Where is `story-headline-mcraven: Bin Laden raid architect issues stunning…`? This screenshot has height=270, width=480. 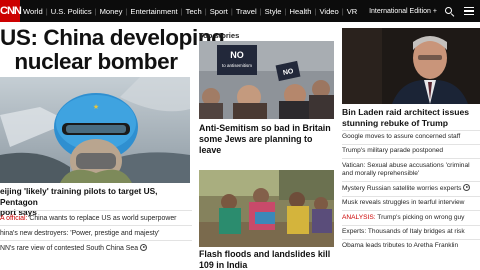 story-headline-mcraven: Bin Laden raid architect issues stunning… is located at coordinates (411, 118).